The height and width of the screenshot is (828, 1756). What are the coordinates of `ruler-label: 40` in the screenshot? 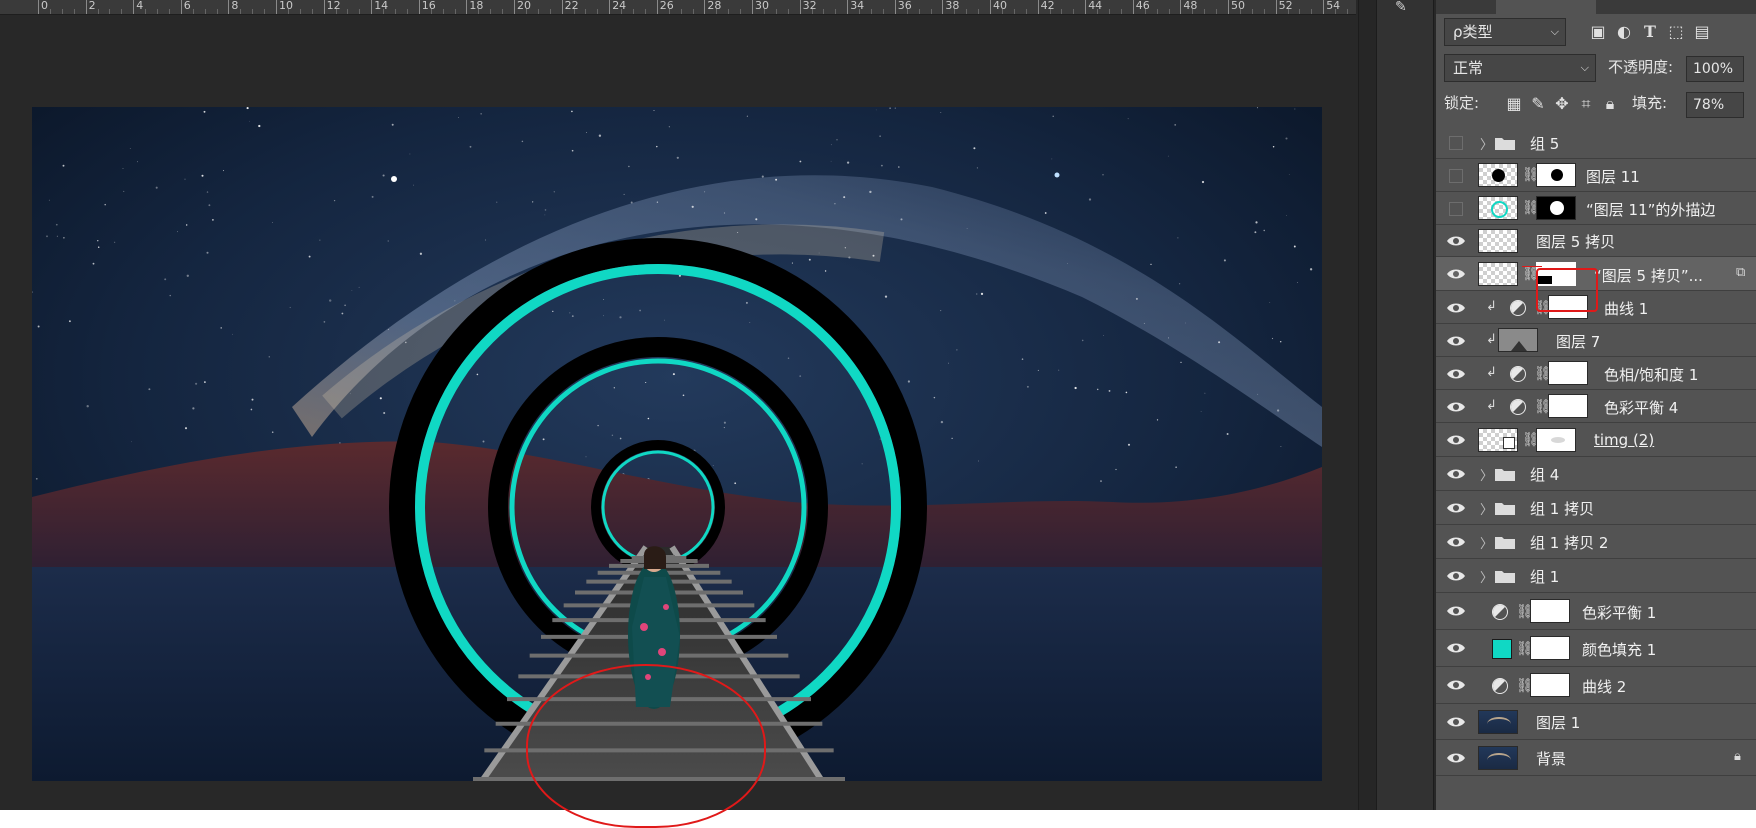 It's located at (1000, 6).